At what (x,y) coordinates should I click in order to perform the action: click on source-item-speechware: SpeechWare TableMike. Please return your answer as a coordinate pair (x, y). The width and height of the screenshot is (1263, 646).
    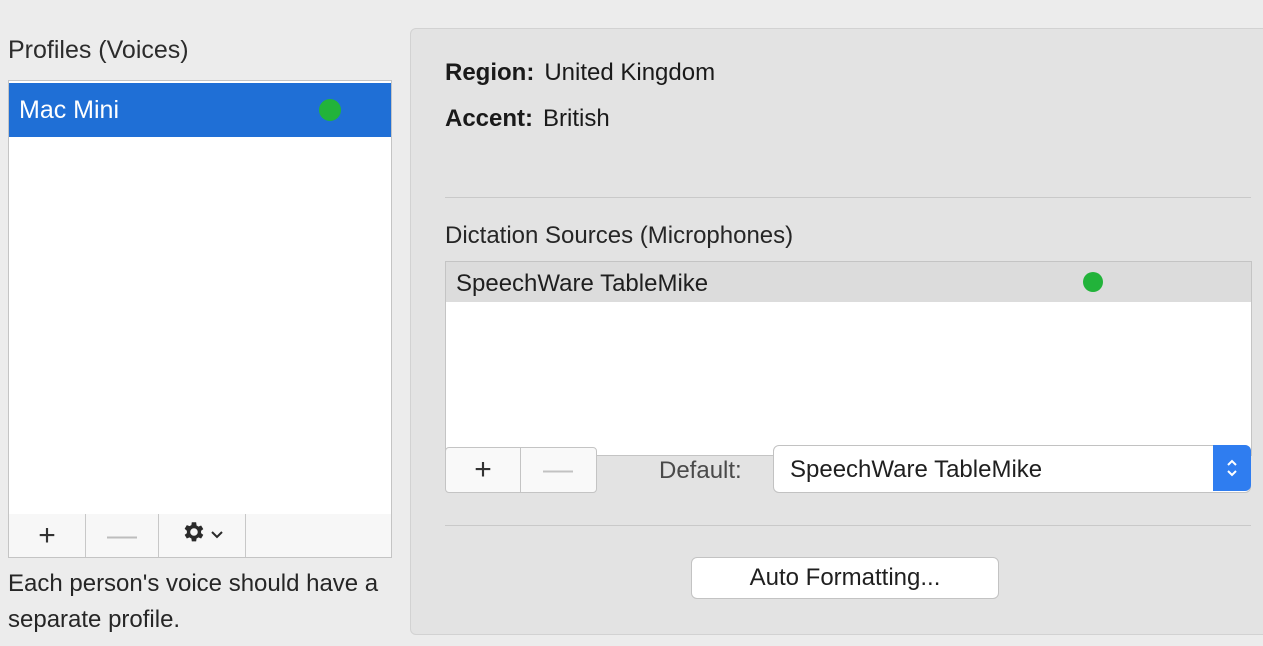
    Looking at the image, I should click on (848, 282).